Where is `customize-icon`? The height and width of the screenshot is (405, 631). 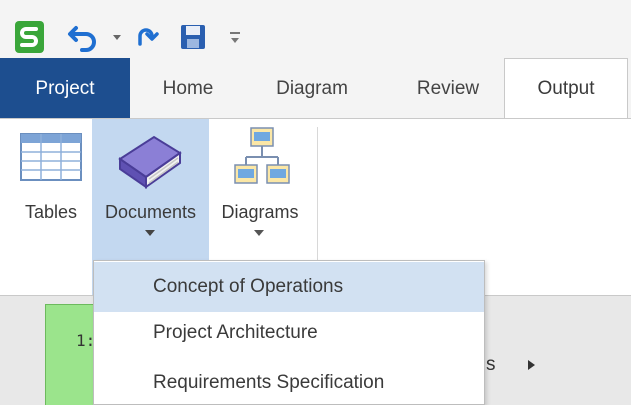 customize-icon is located at coordinates (236, 37).